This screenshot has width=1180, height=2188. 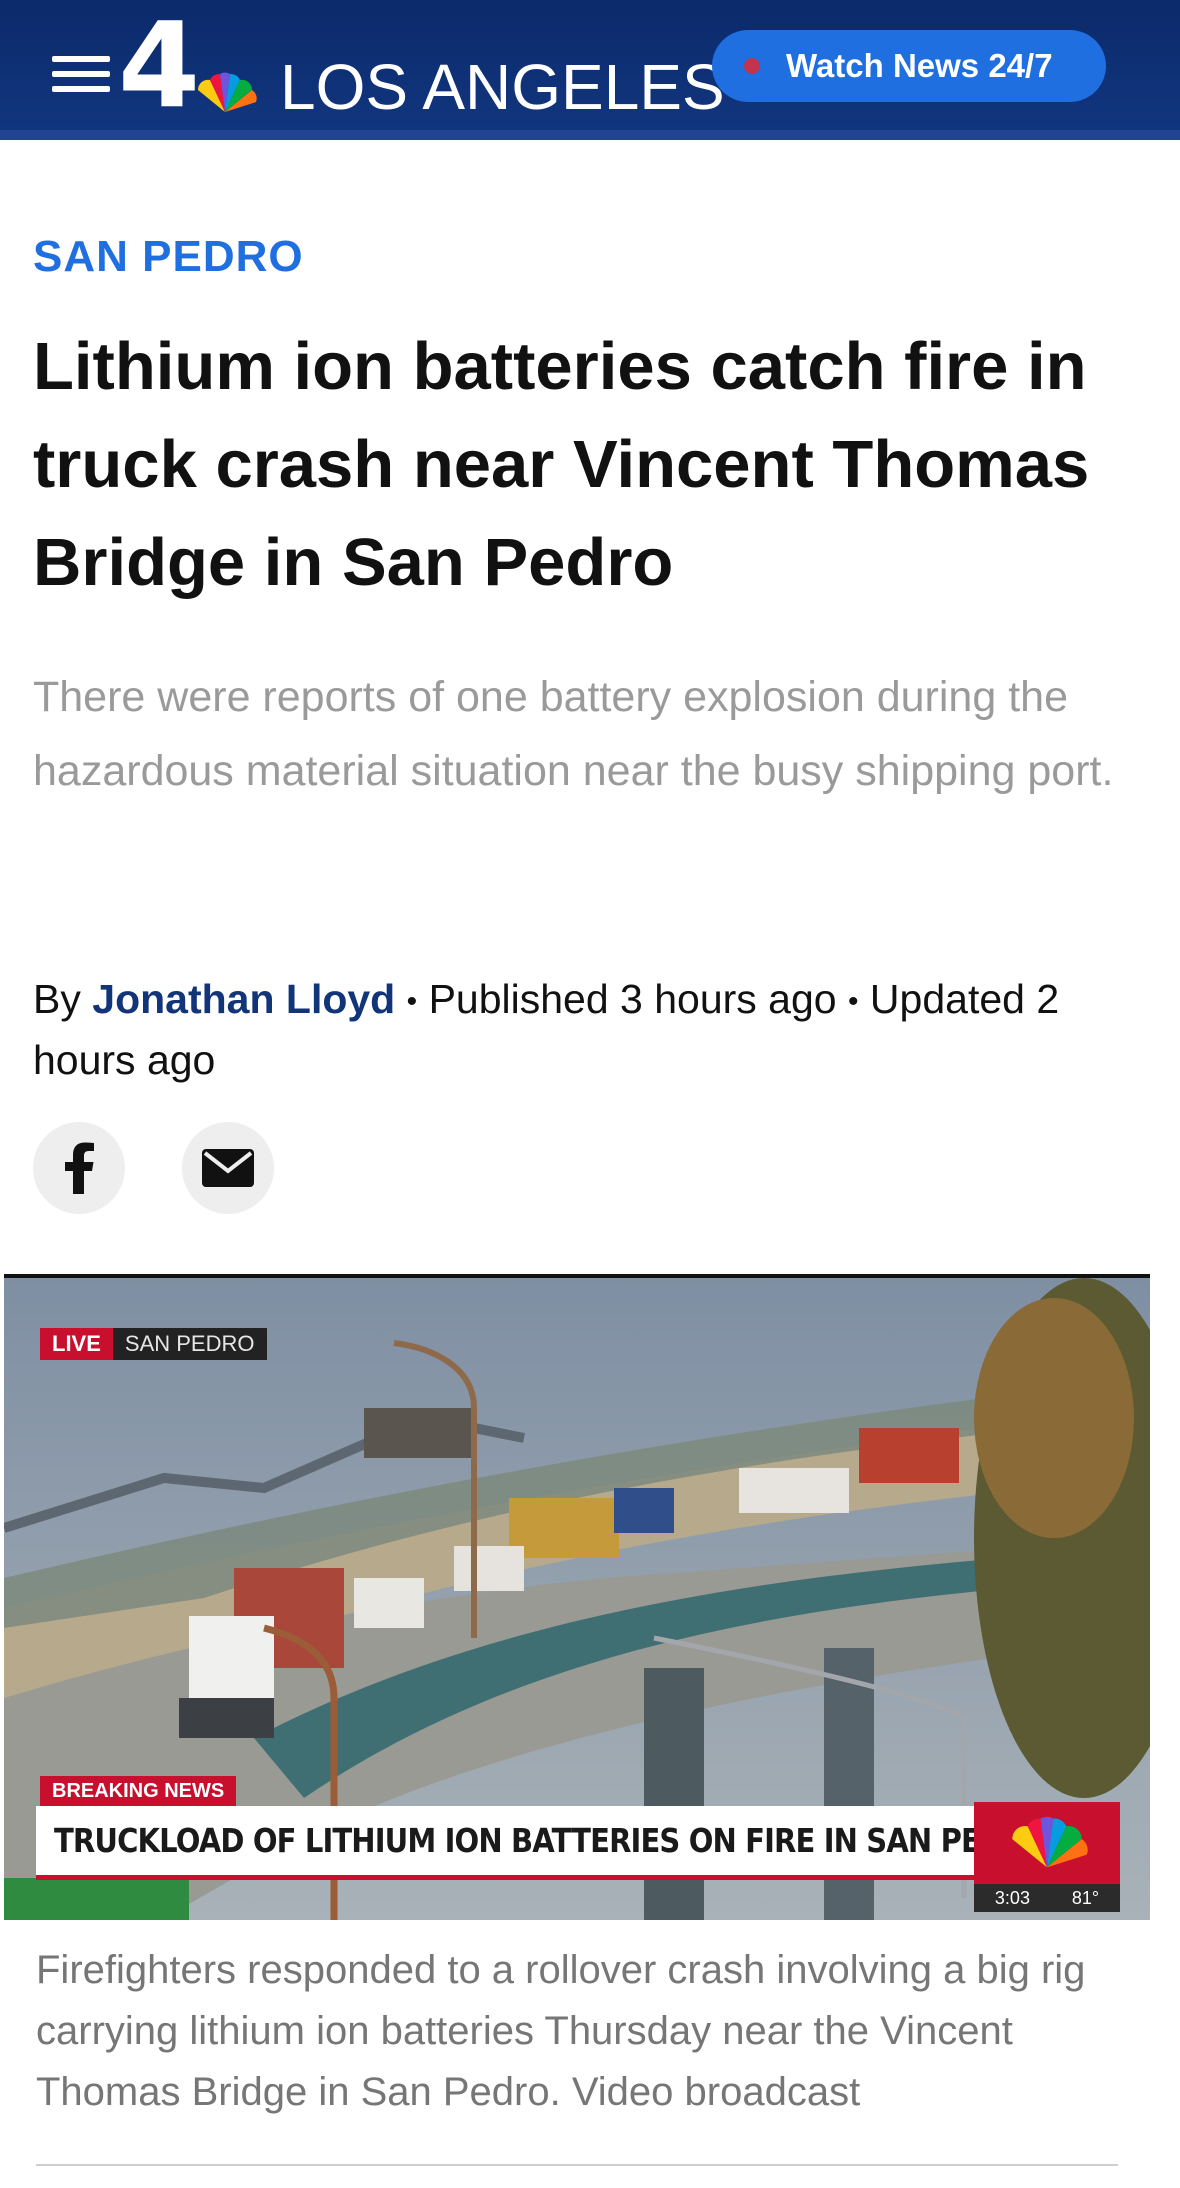 What do you see at coordinates (243, 999) in the screenshot?
I see `author-link: Jonathan Lloyd` at bounding box center [243, 999].